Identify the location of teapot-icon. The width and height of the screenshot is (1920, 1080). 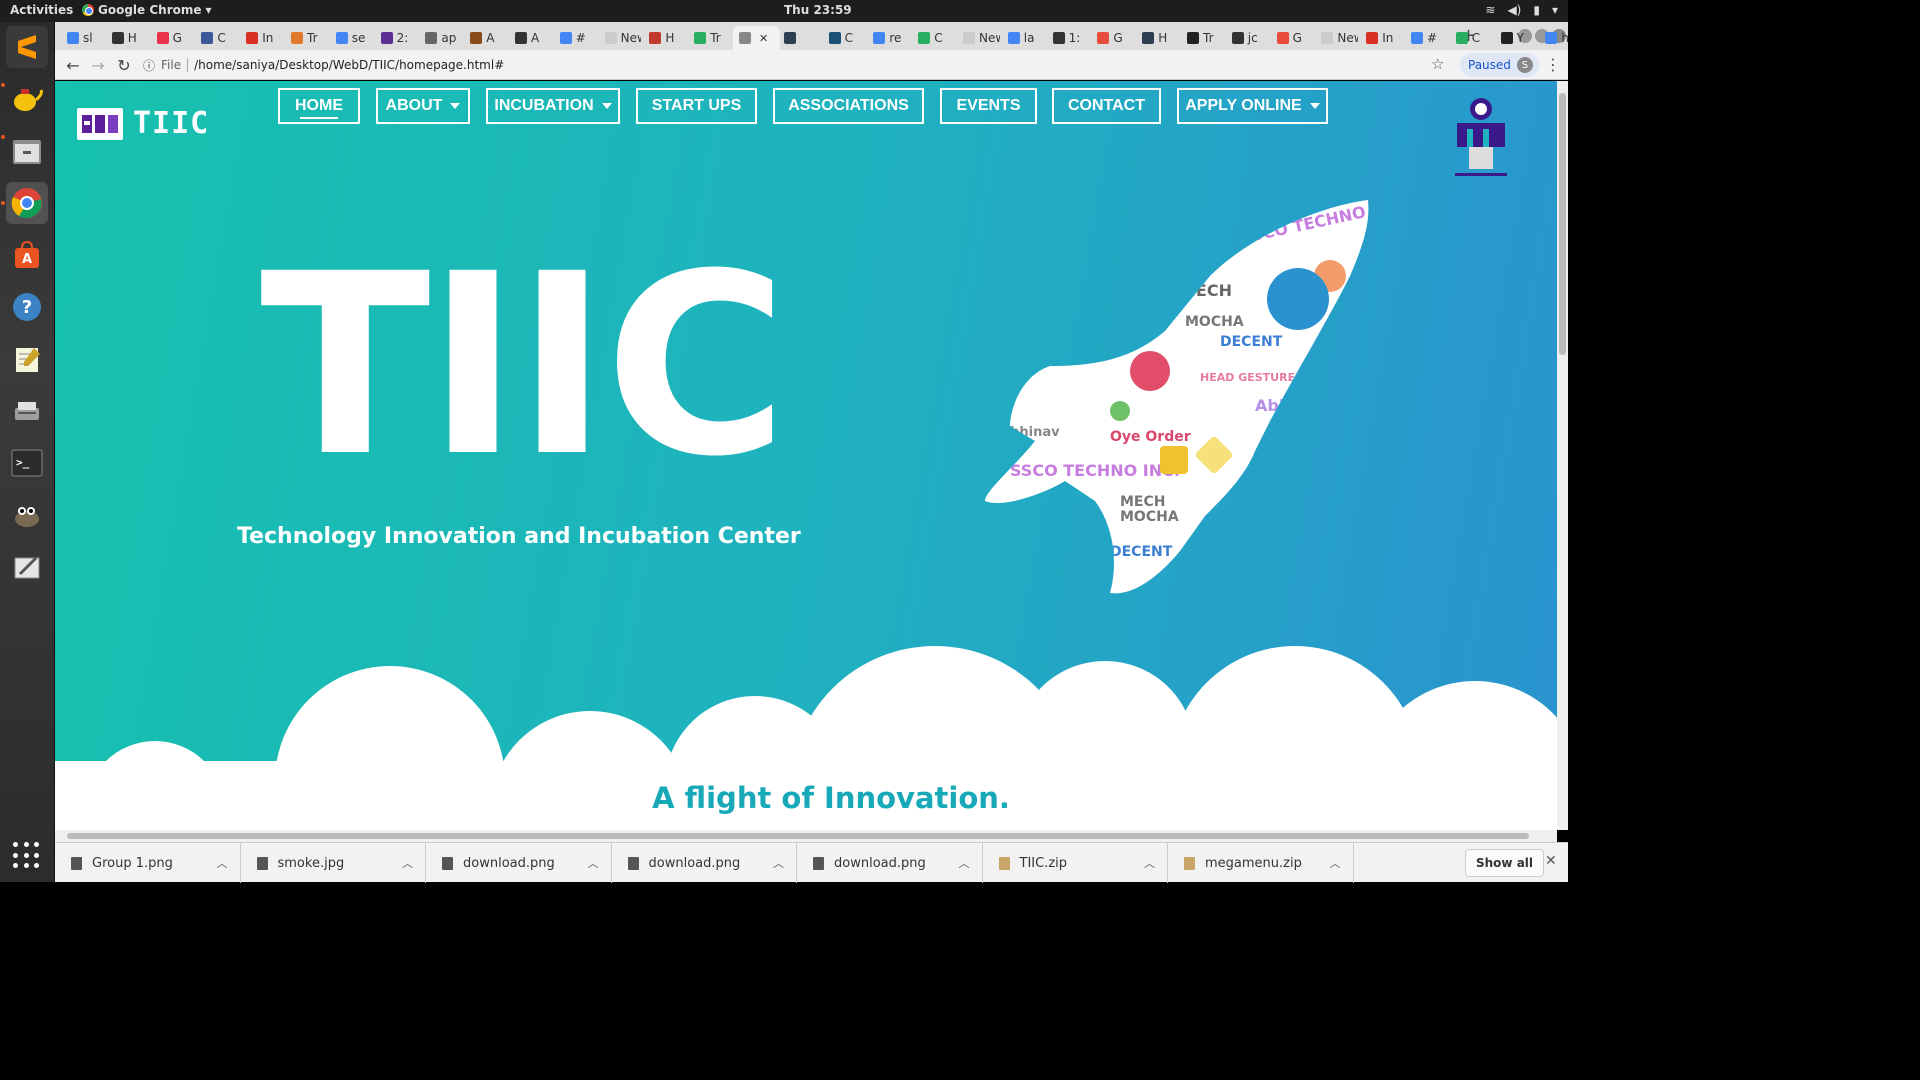
(27, 99).